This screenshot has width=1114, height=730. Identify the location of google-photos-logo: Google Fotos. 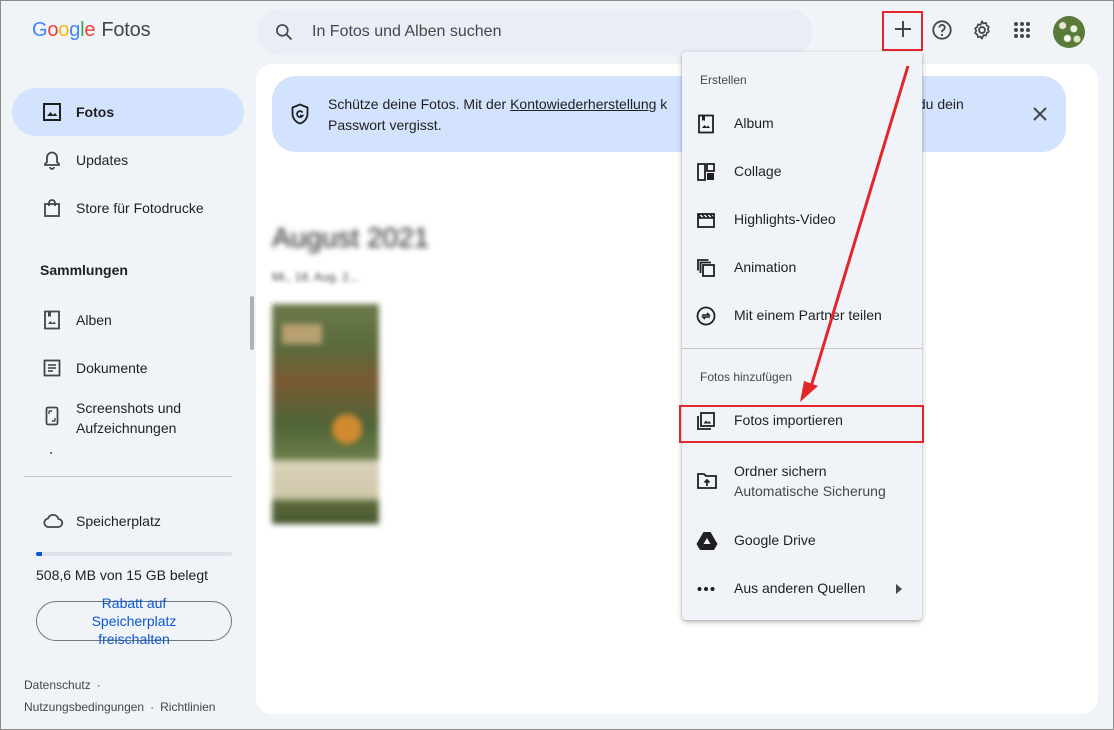
(91, 30).